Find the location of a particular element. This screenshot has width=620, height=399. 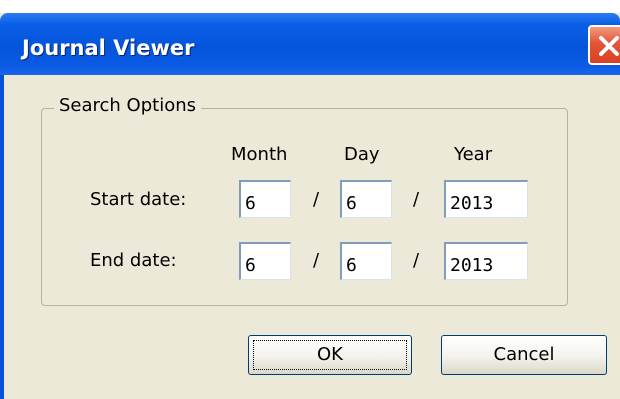

end-year-input is located at coordinates (486, 261).